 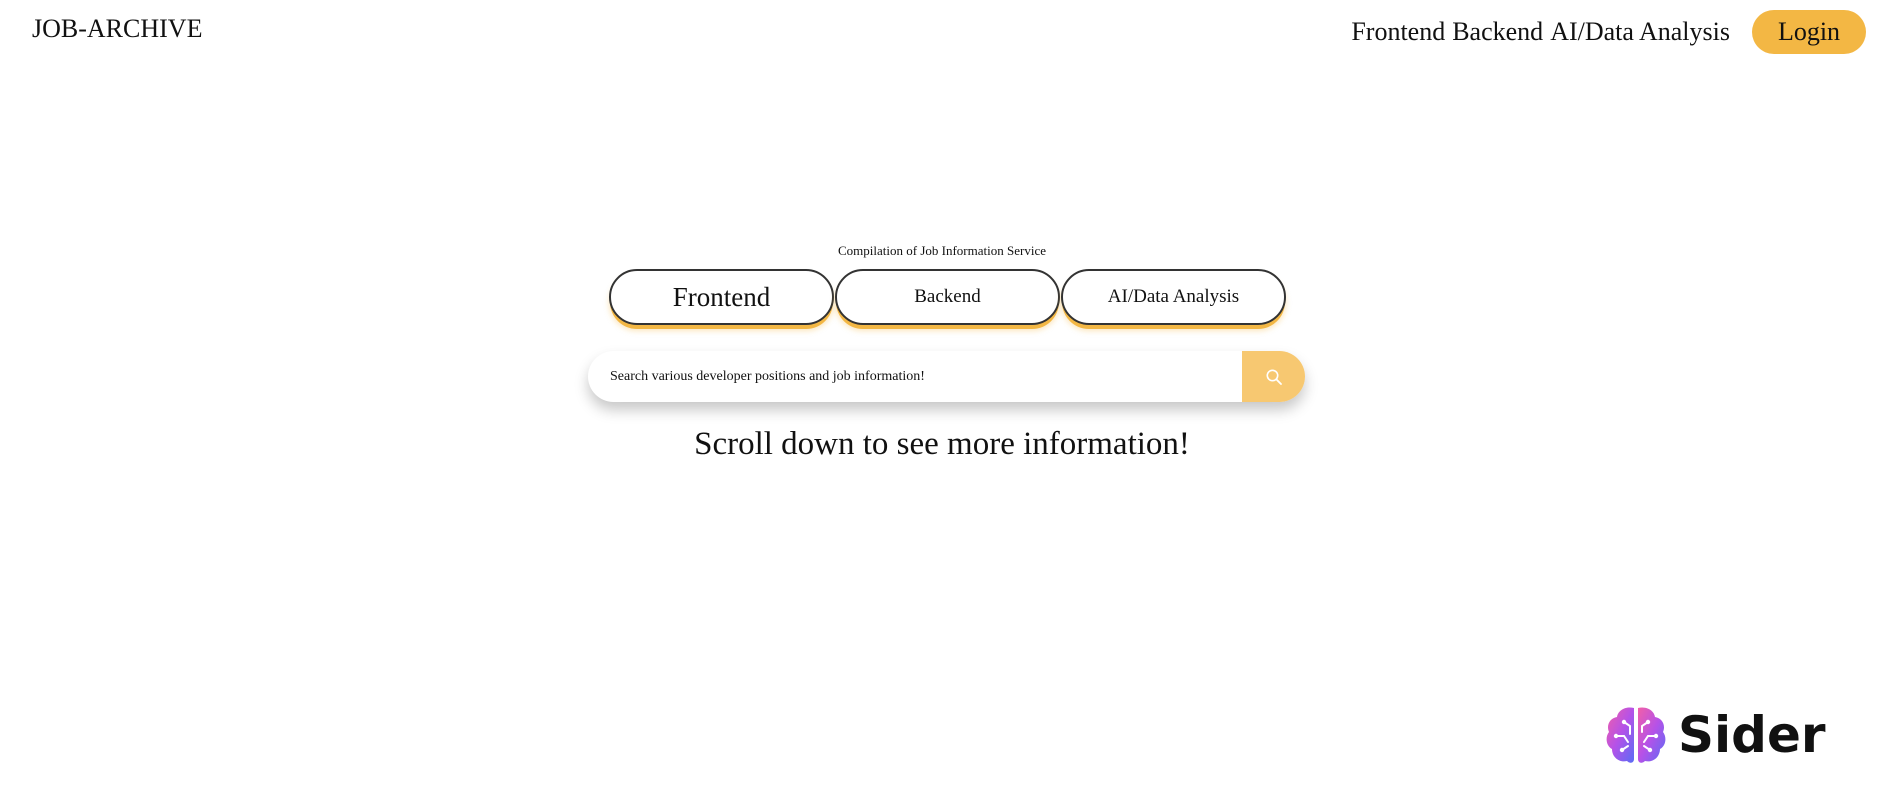 I want to click on nav-link-backend: Backend, so click(x=1497, y=32).